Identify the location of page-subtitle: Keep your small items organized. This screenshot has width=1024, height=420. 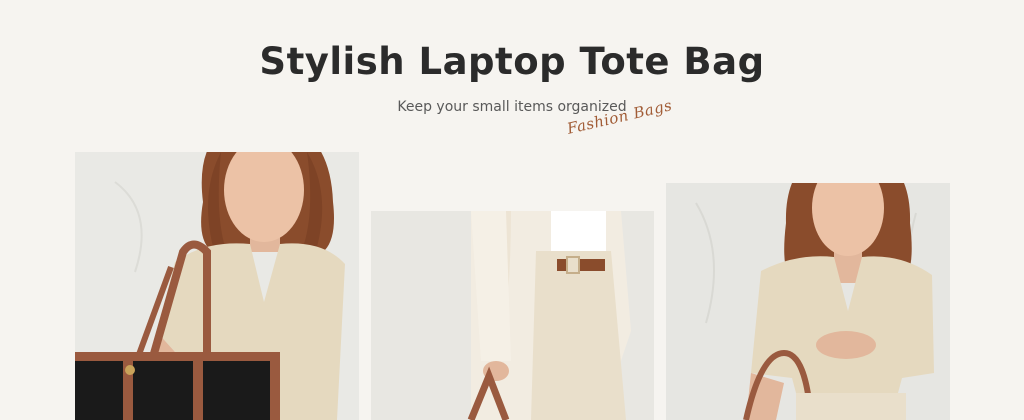
(512, 107).